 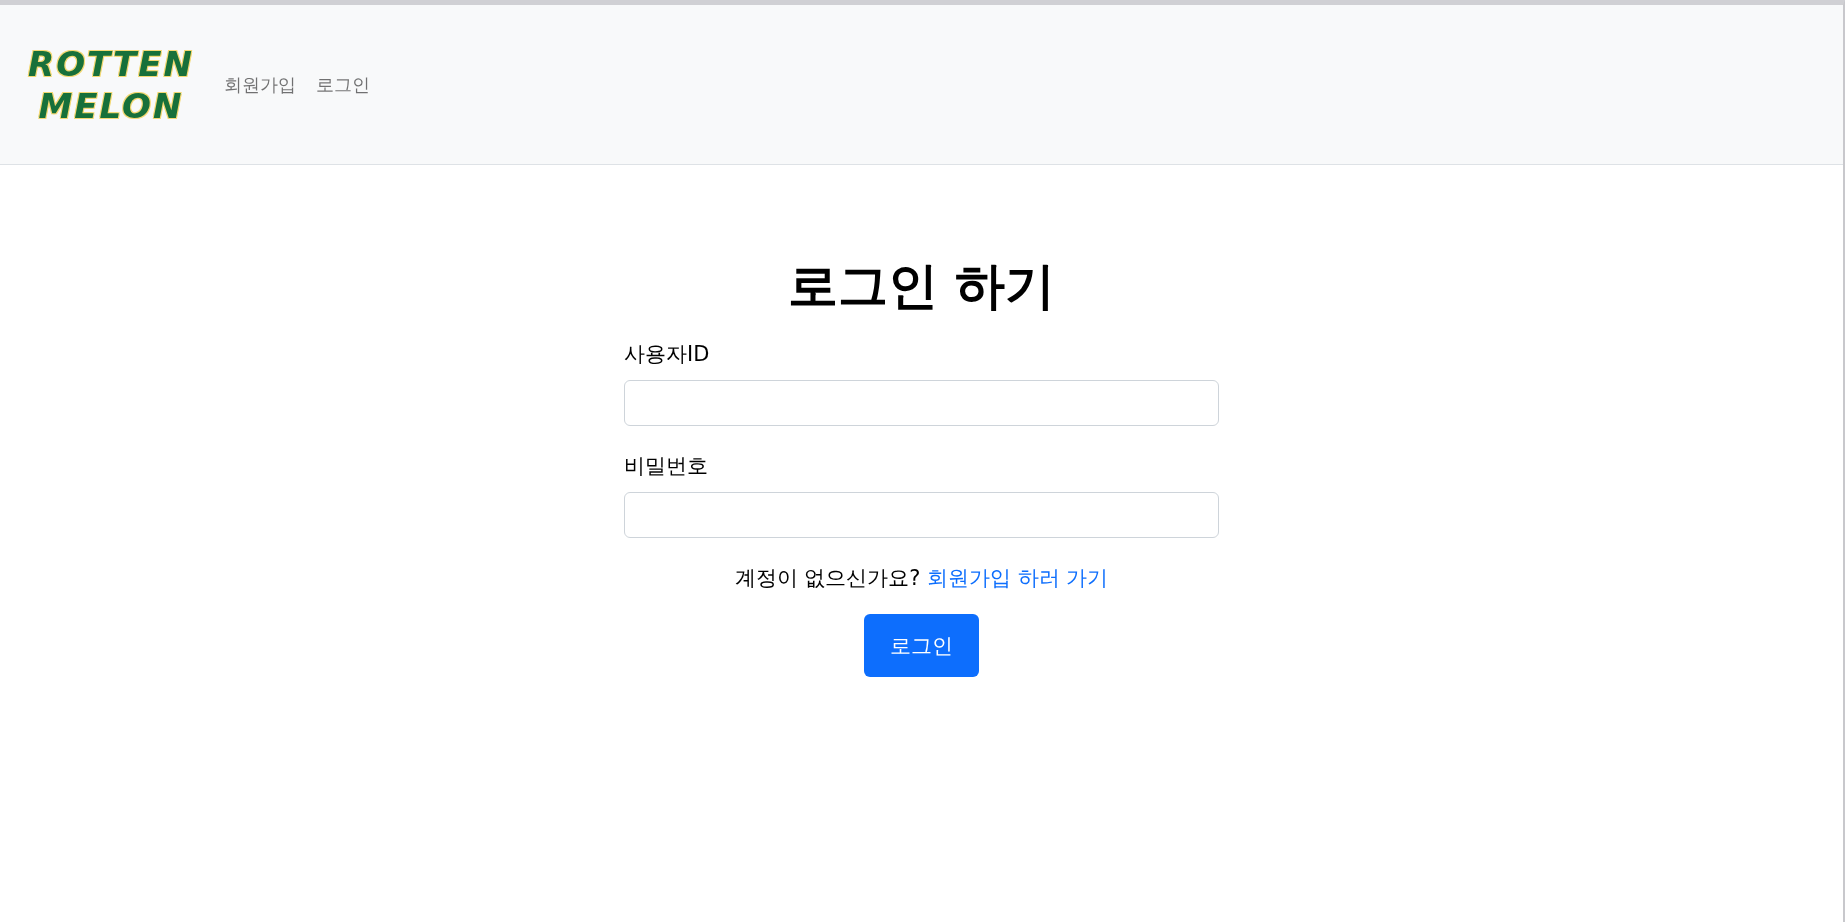 I want to click on nav-link: 회원가입, so click(x=259, y=84).